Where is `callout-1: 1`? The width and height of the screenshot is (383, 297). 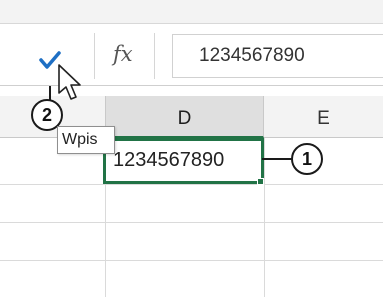 callout-1: 1 is located at coordinates (307, 159).